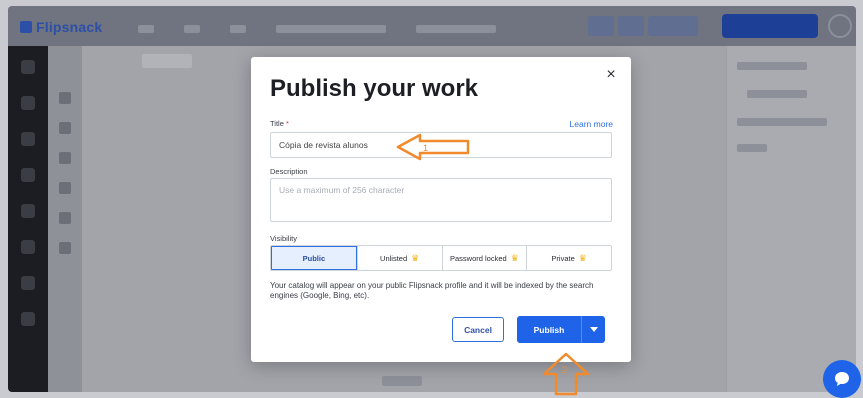  I want to click on learn-more-link: Learn more, so click(591, 124).